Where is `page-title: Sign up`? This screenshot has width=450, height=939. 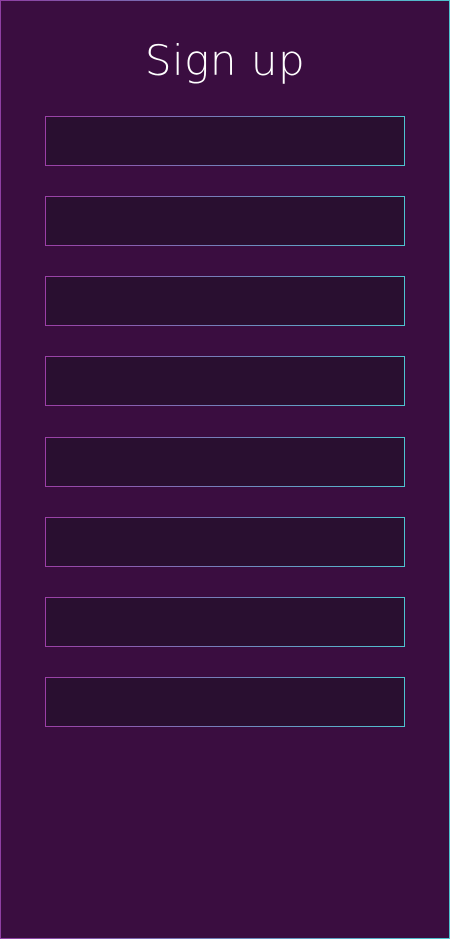
page-title: Sign up is located at coordinates (225, 60).